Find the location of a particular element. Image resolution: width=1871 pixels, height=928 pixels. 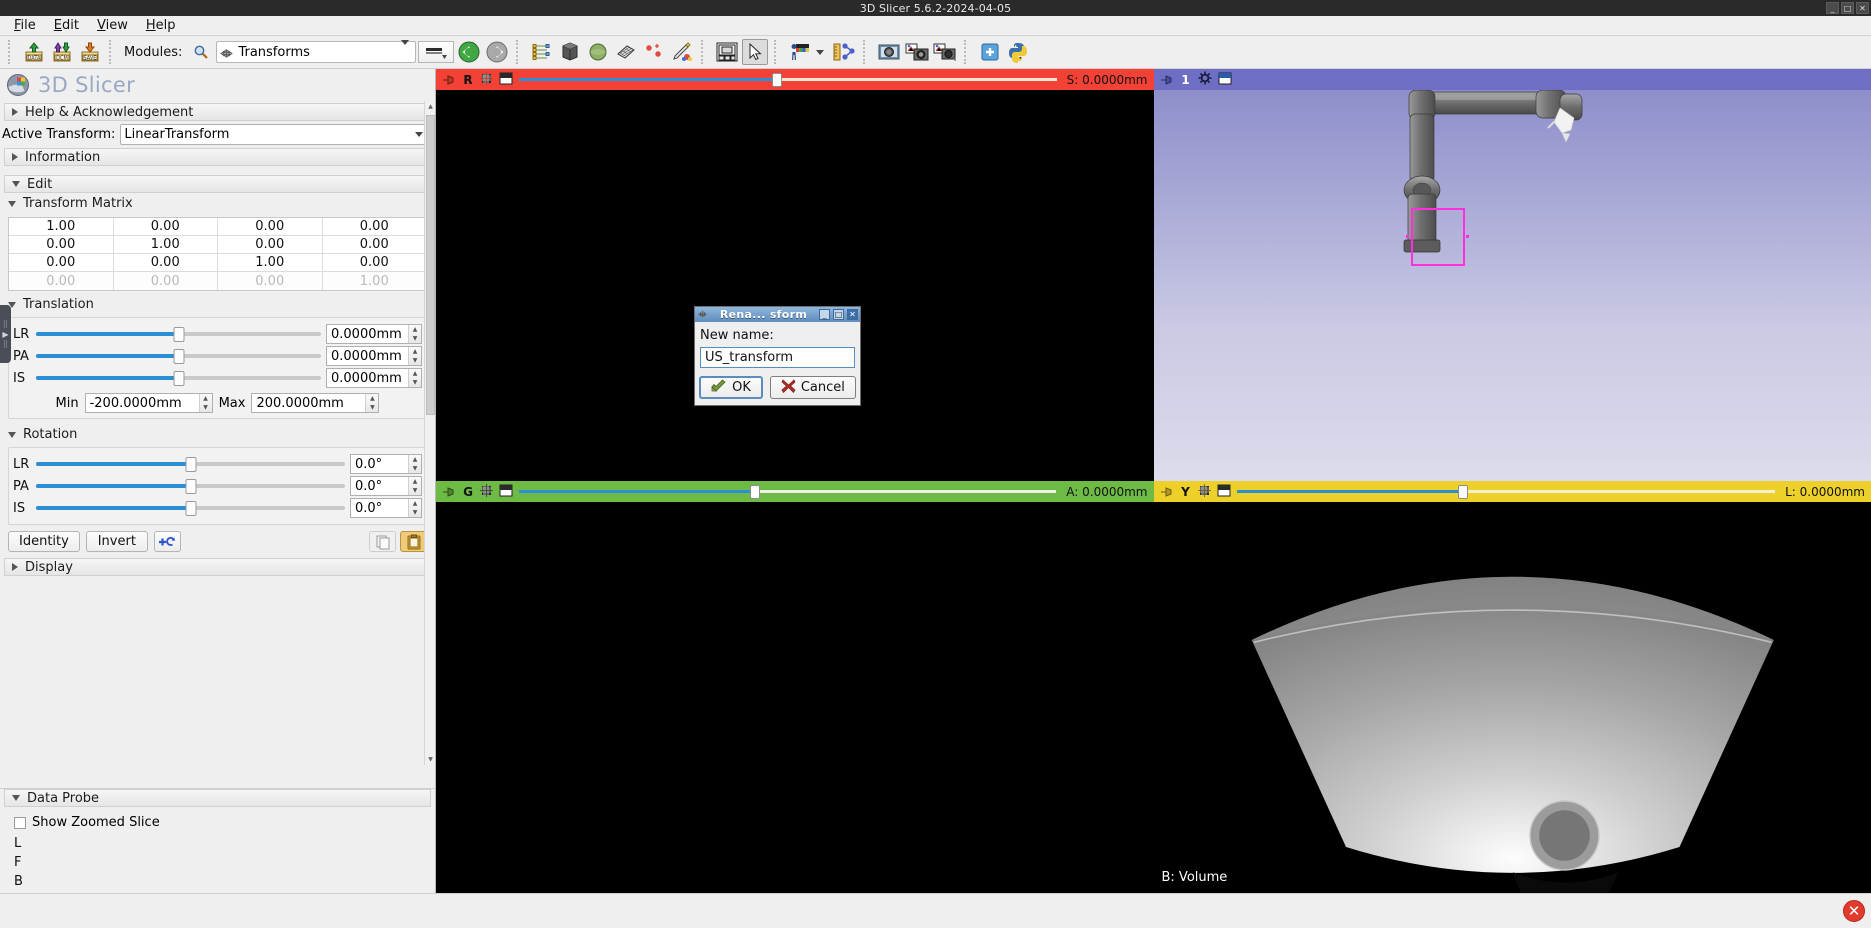

subject-hierarchy-icon is located at coordinates (542, 52).